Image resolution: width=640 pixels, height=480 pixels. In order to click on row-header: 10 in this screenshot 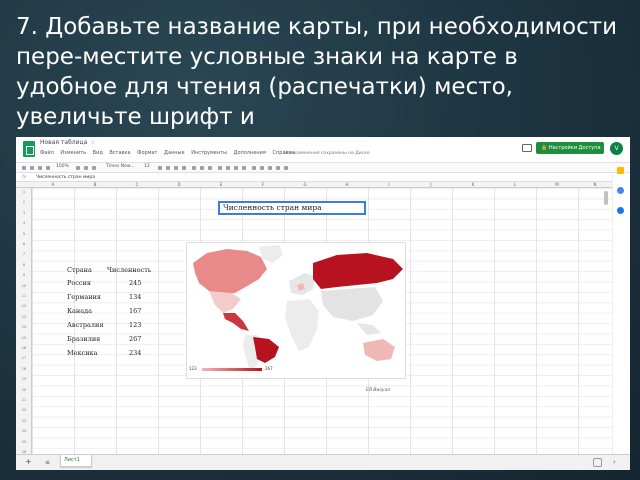, I will do `click(24, 286)`.